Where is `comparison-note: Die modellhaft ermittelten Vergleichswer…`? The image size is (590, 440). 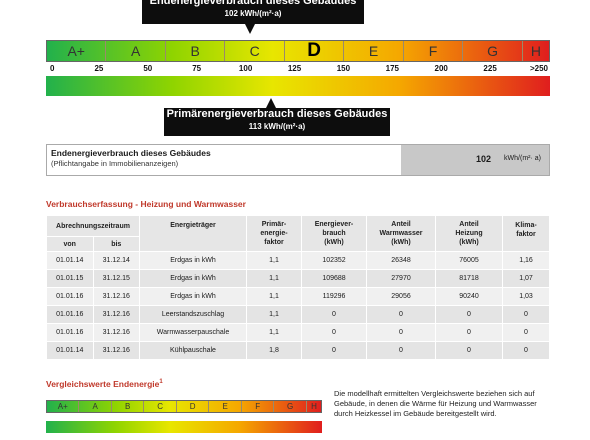
comparison-note: Die modellhaft ermittelten Vergleichswer… is located at coordinates (435, 403).